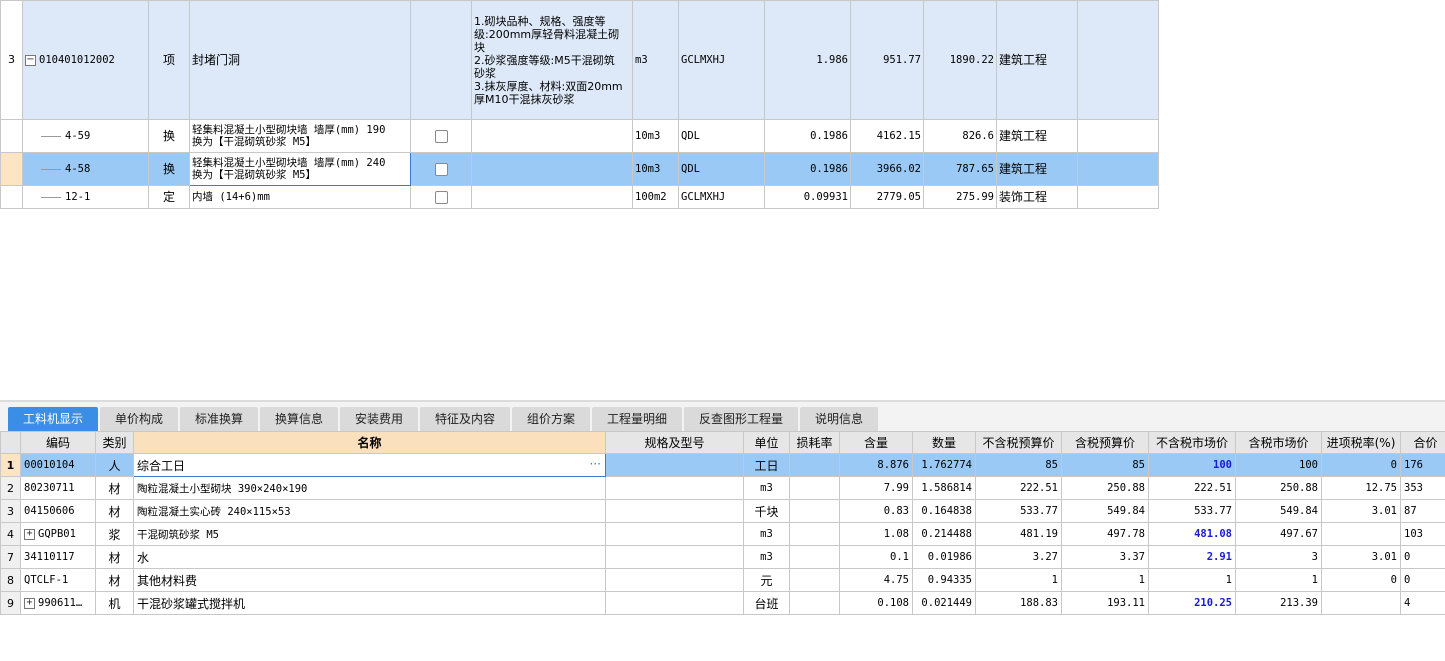 Image resolution: width=1445 pixels, height=661 pixels. What do you see at coordinates (1278, 580) in the screenshot?
I see `market-price-tax-cell: 1` at bounding box center [1278, 580].